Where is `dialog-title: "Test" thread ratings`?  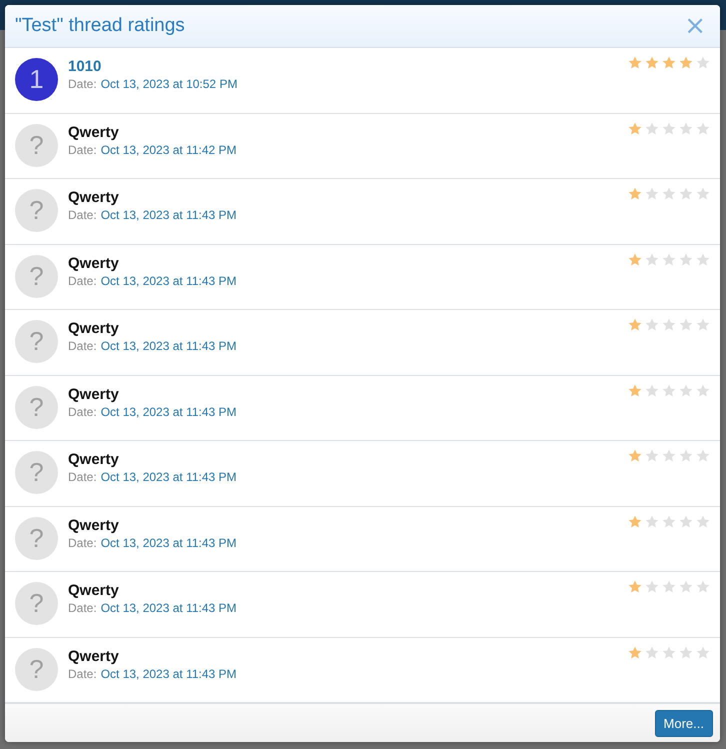
dialog-title: "Test" thread ratings is located at coordinates (100, 26).